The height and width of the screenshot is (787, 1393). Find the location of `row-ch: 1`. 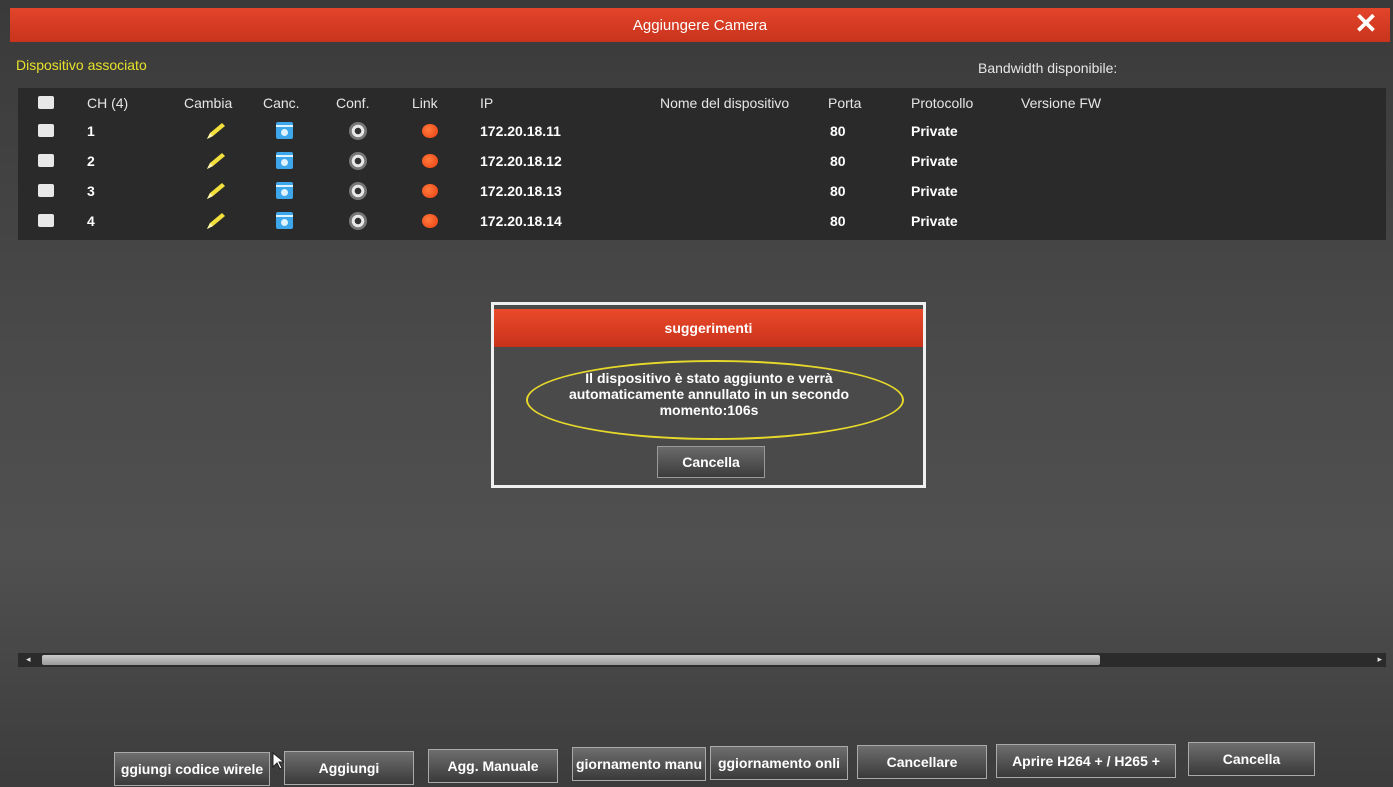

row-ch: 1 is located at coordinates (91, 131).